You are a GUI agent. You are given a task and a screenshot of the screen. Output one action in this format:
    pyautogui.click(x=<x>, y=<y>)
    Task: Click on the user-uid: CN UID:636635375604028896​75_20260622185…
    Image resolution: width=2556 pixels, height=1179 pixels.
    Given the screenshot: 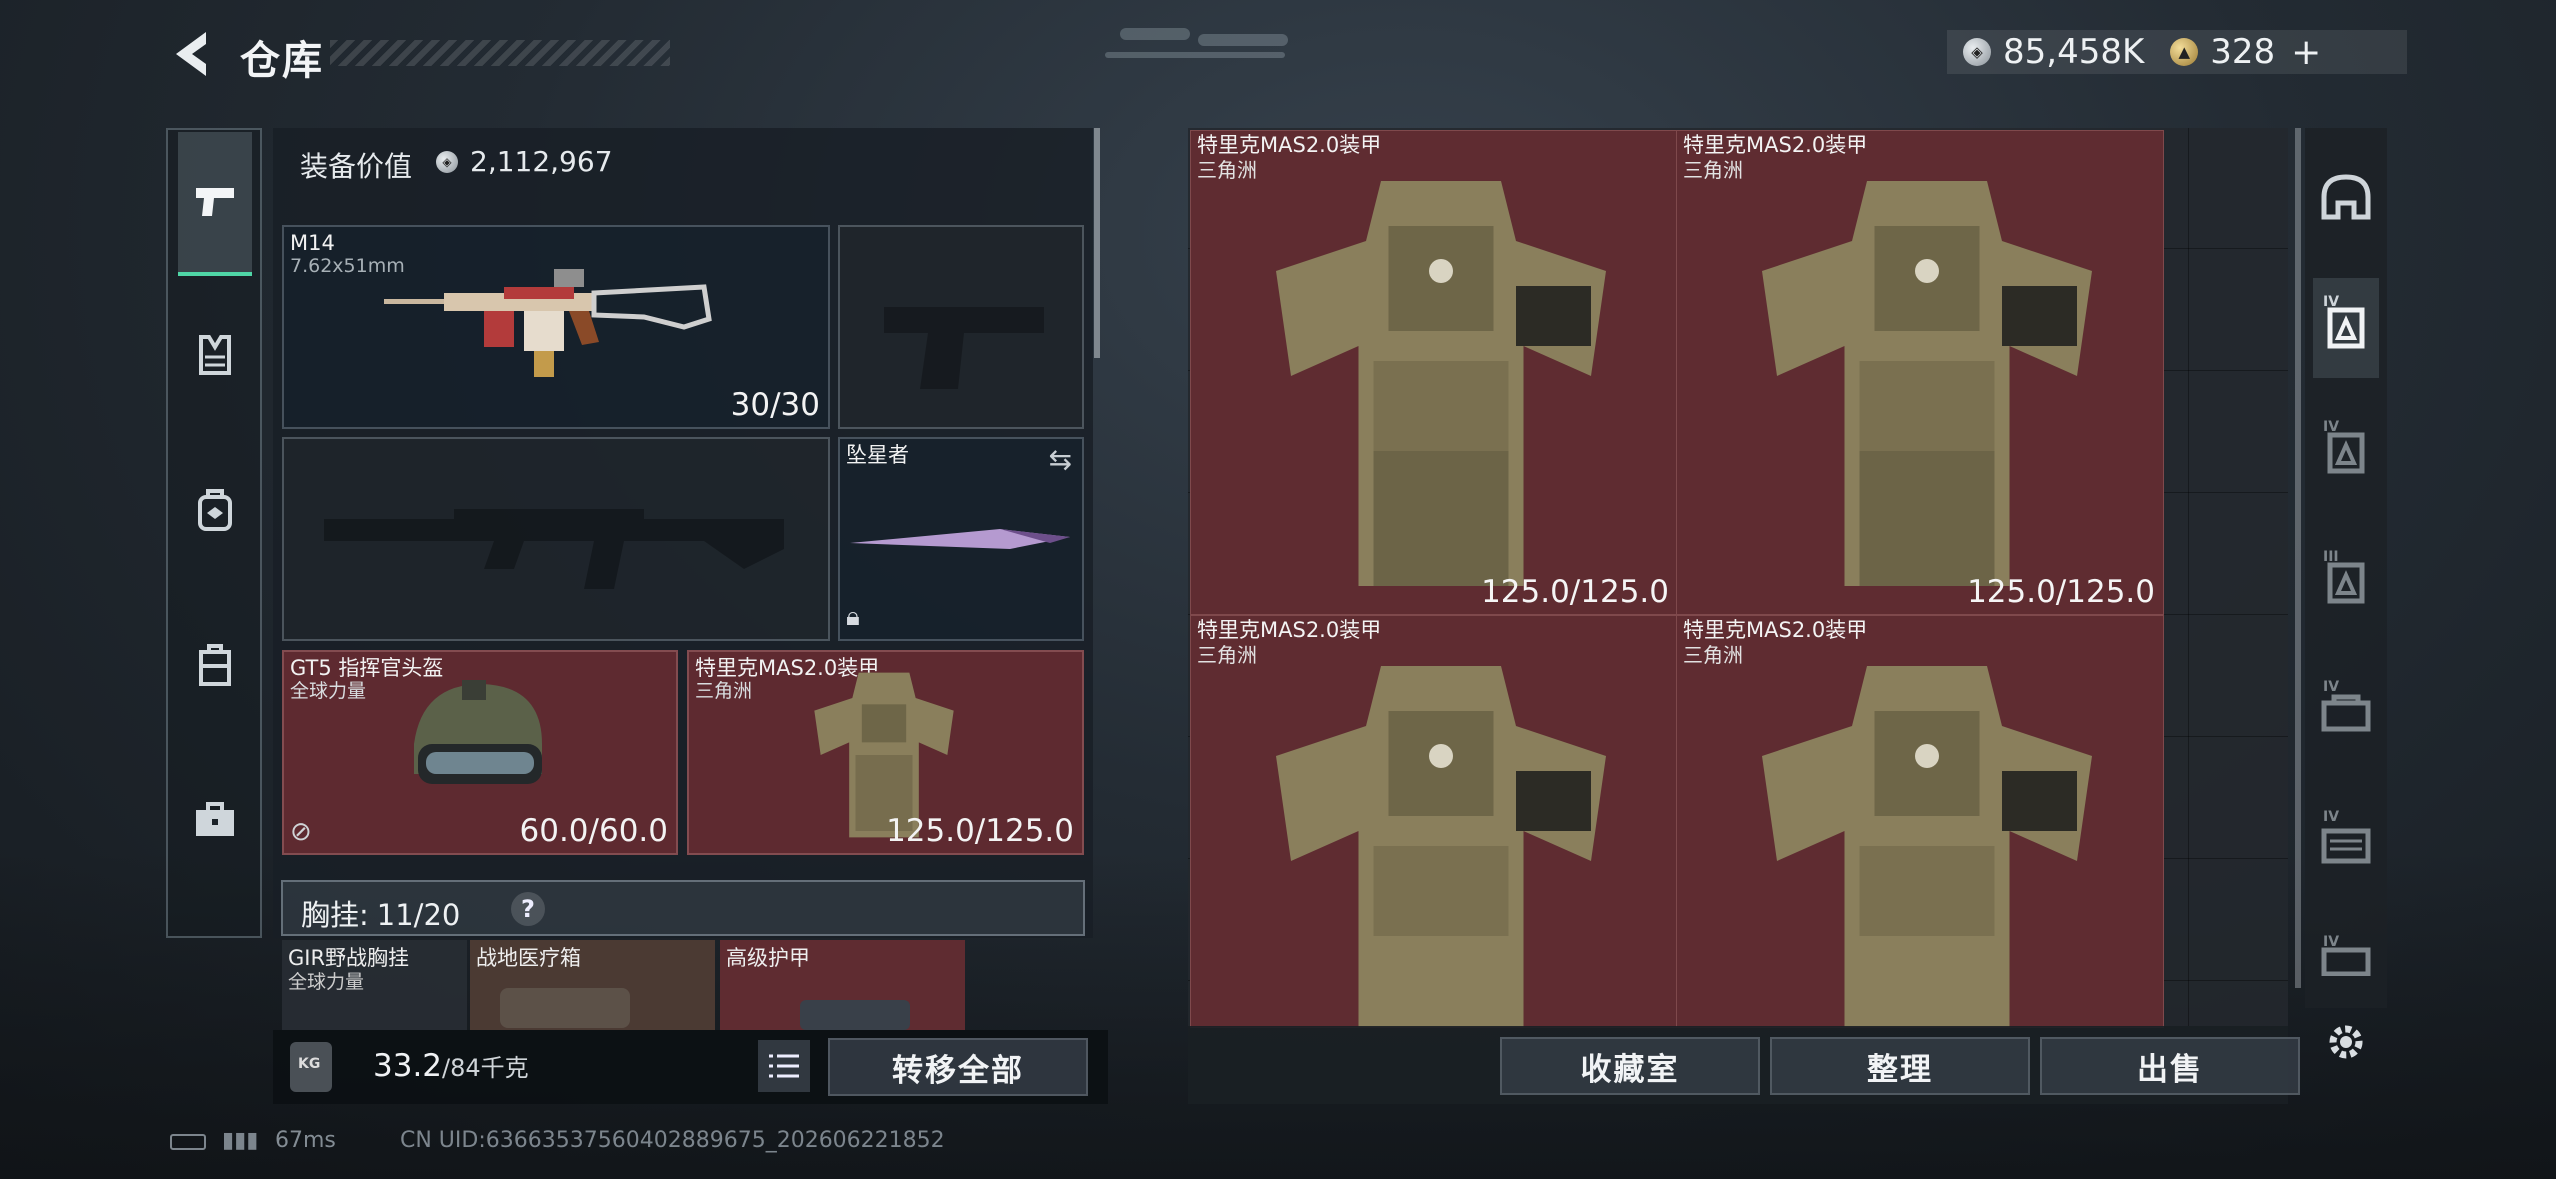 What is the action you would take?
    pyautogui.click(x=672, y=1140)
    